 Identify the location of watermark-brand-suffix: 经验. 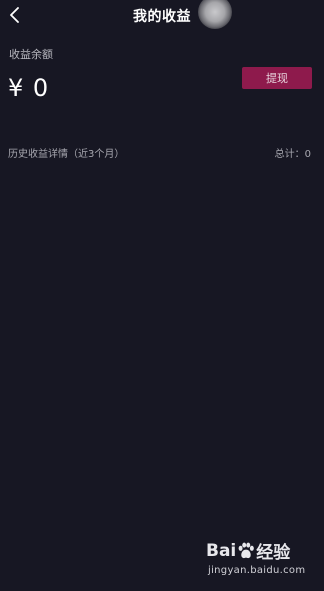
(273, 553).